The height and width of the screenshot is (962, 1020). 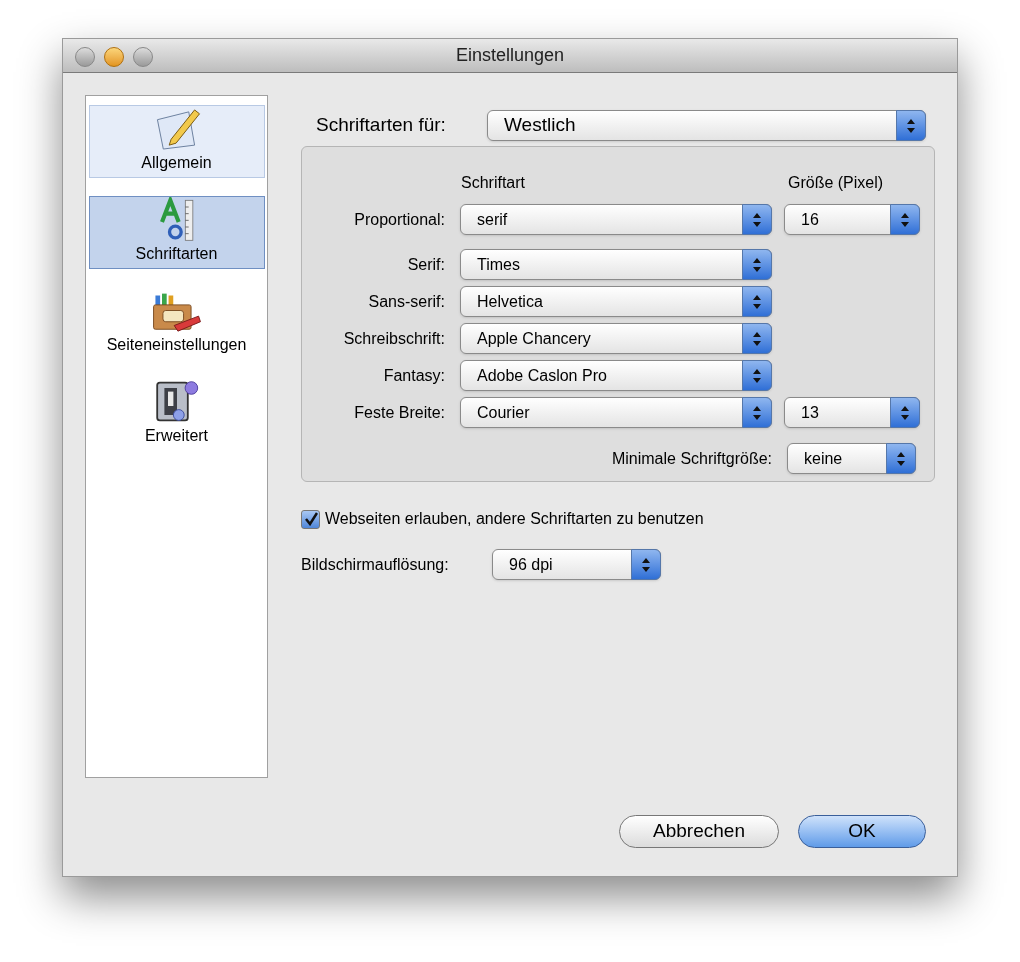 What do you see at coordinates (514, 519) in the screenshot?
I see `checkbox-label: Webseiten erlauben, andere Schriftarten zu benutzen` at bounding box center [514, 519].